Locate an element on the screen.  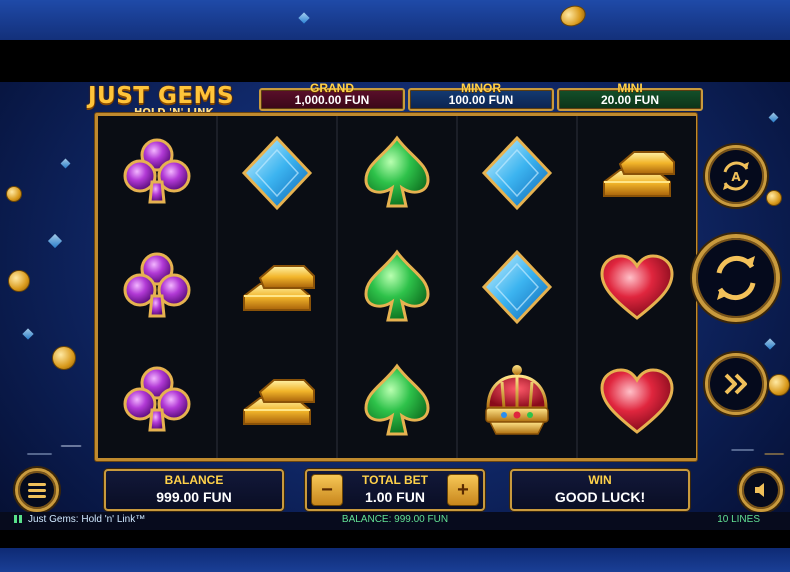
top-background-band is located at coordinates (395, 20).